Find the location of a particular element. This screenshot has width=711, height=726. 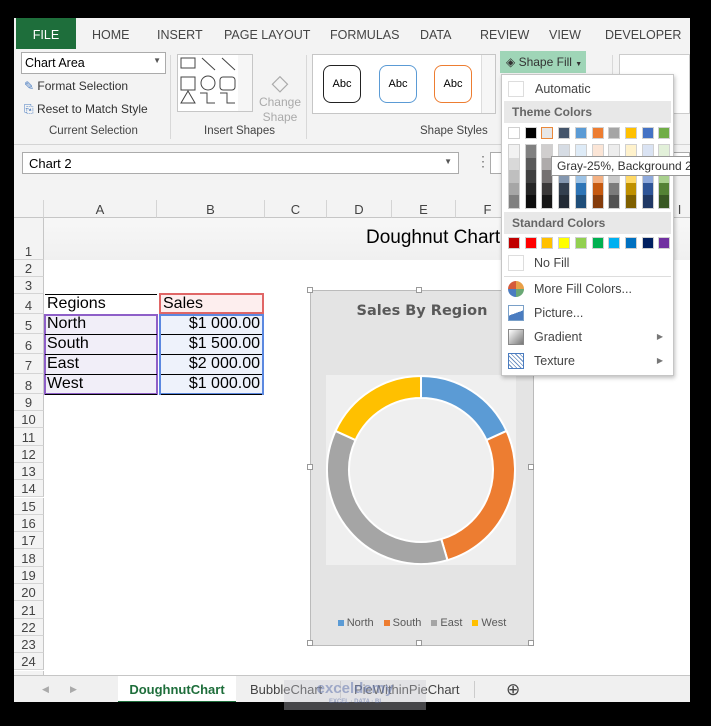

row-header: 20 is located at coordinates (29, 593).